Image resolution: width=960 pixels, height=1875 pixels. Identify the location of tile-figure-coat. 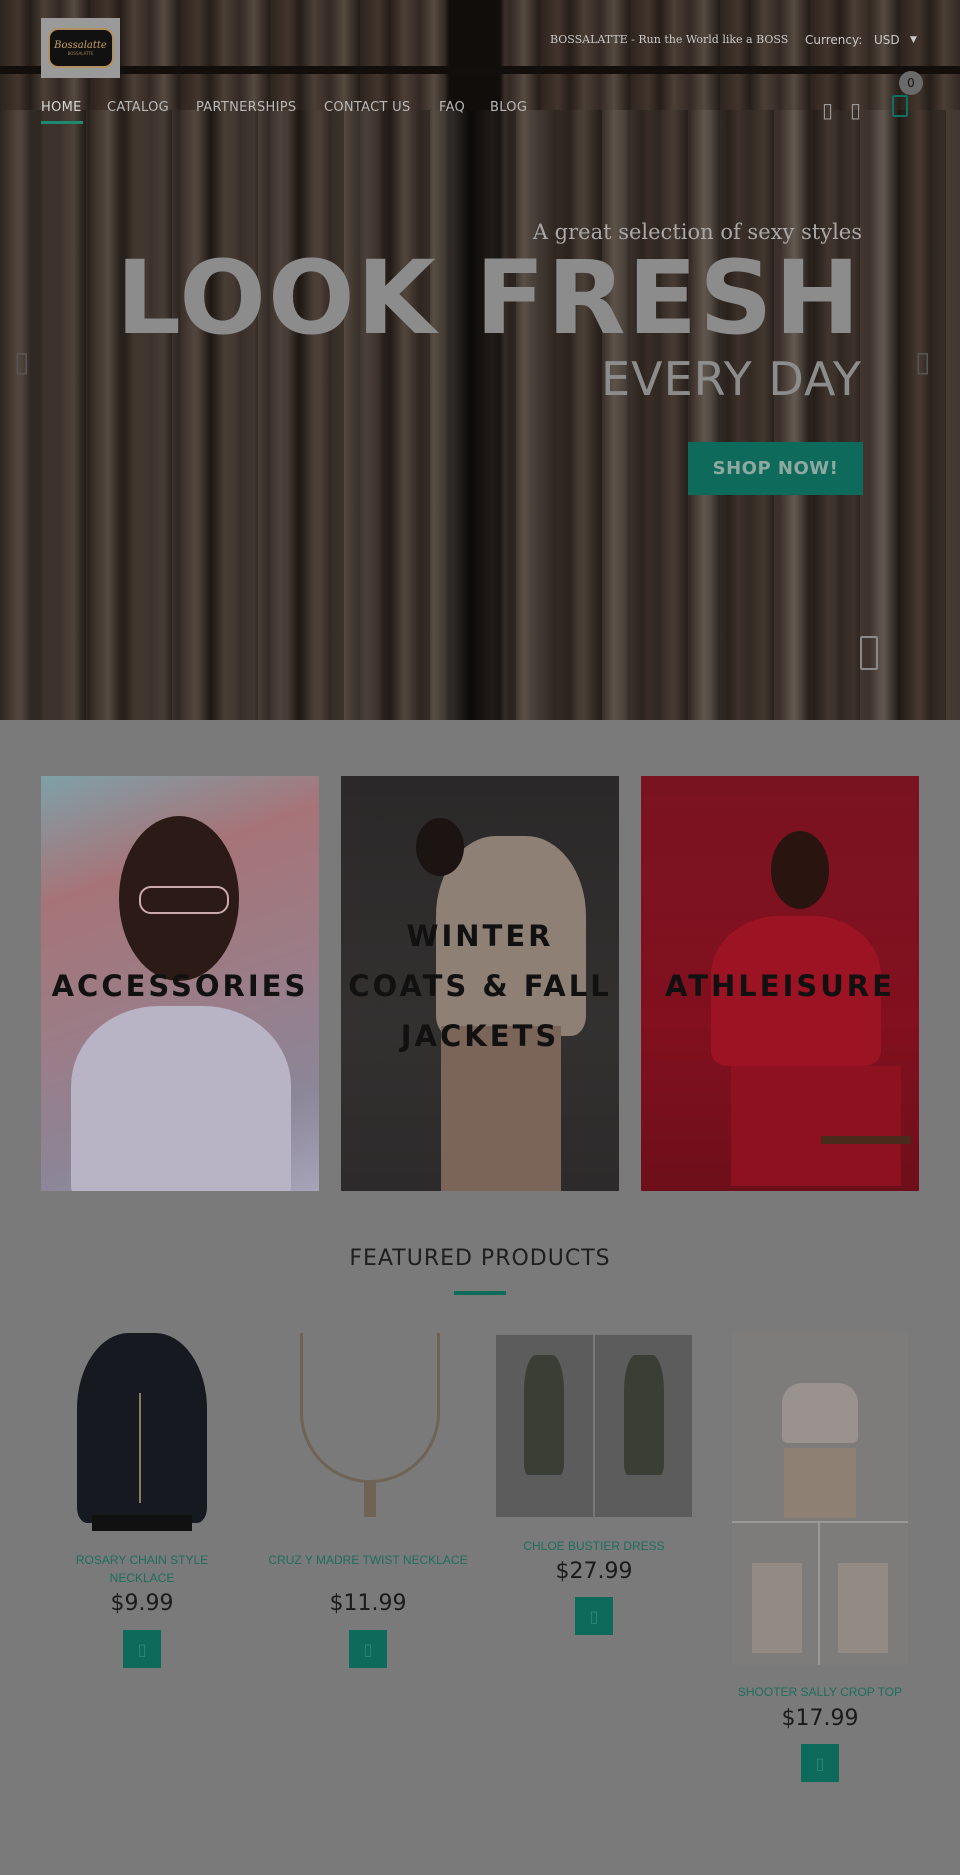
(181, 1098).